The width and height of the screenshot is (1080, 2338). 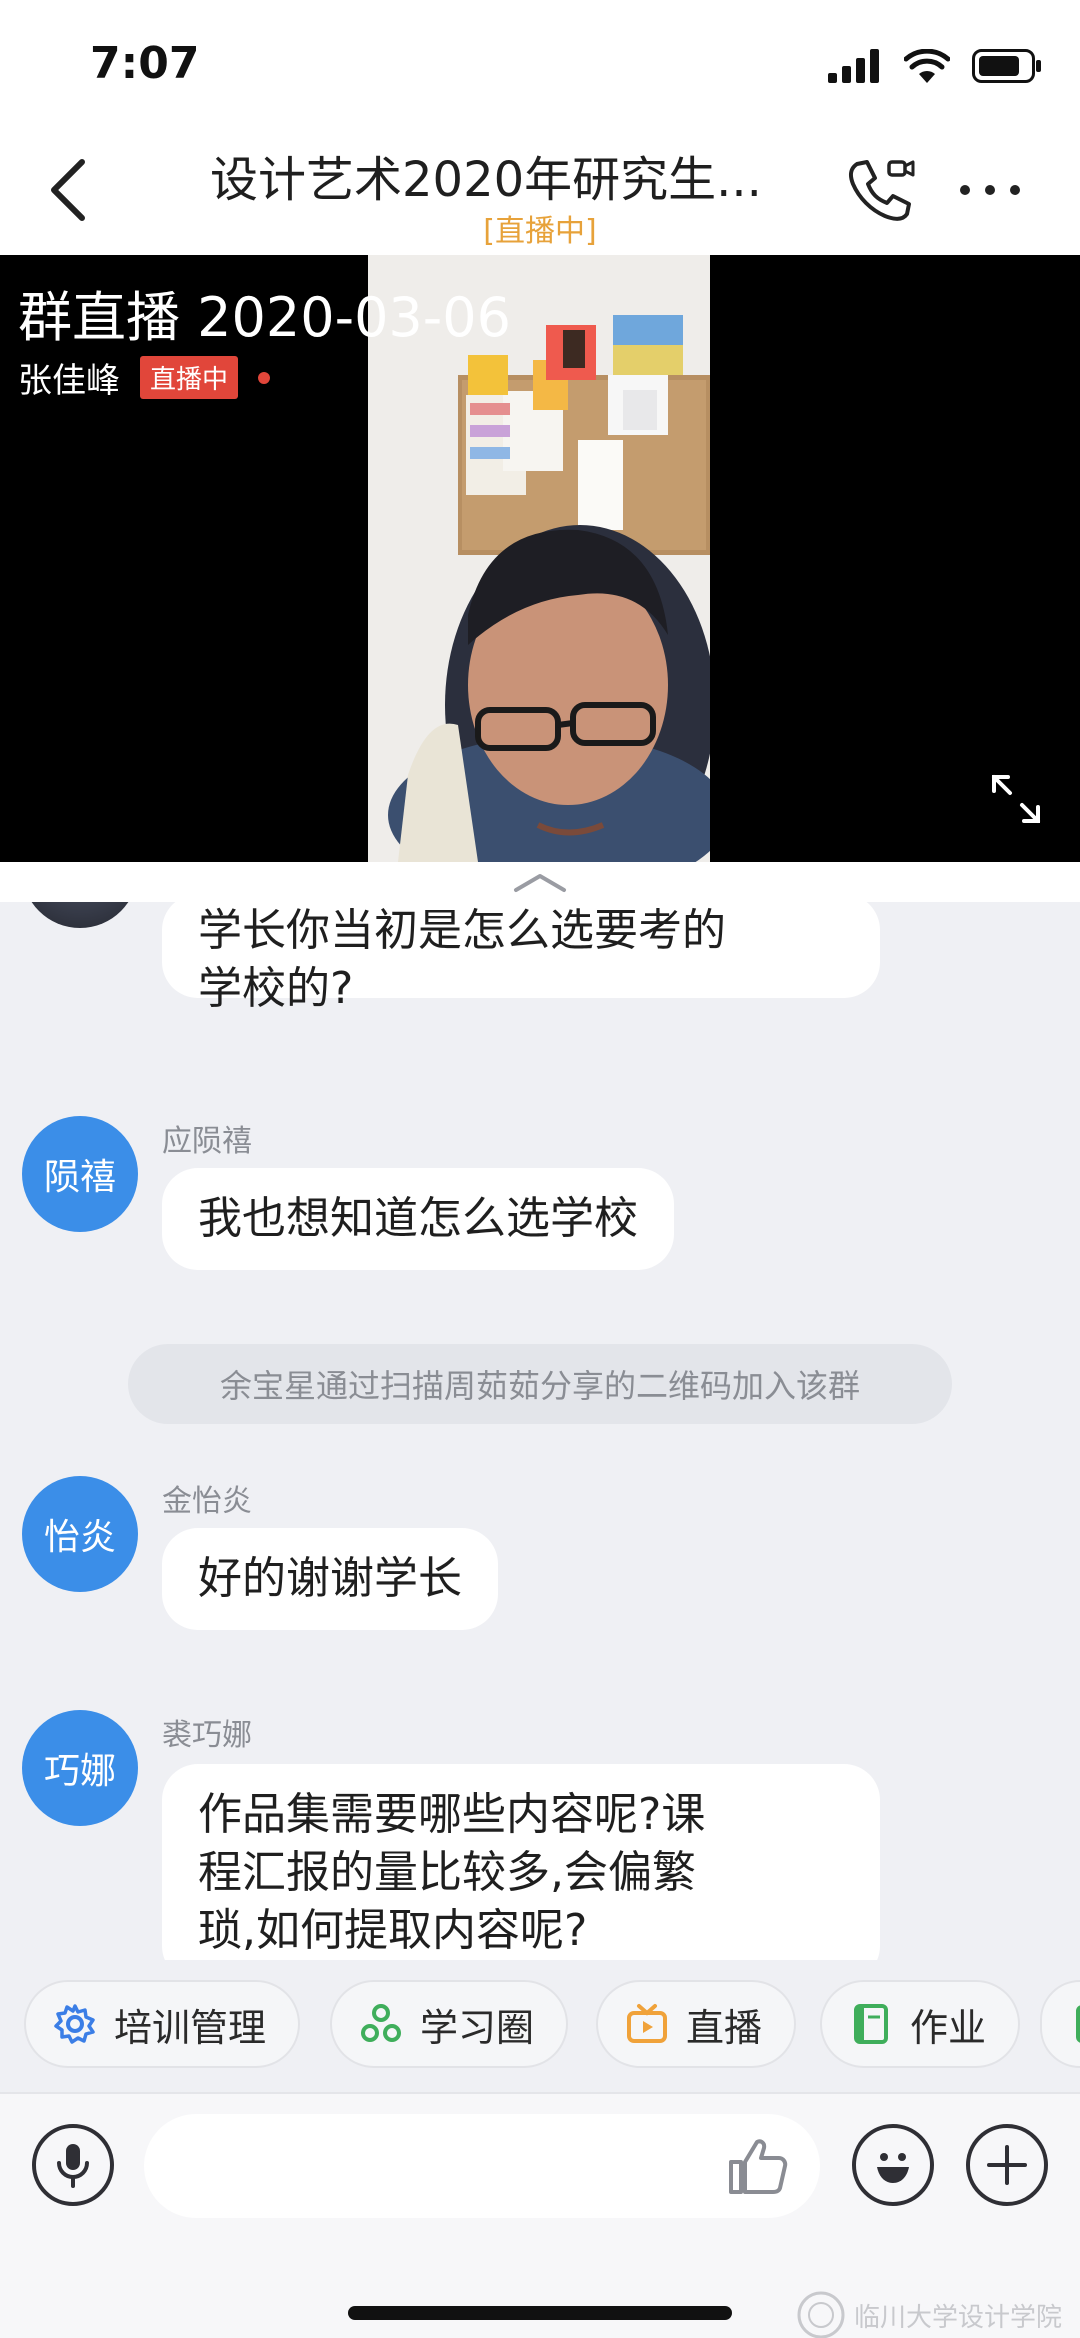 I want to click on input-bar: 临川大学设计学院, so click(x=540, y=2215).